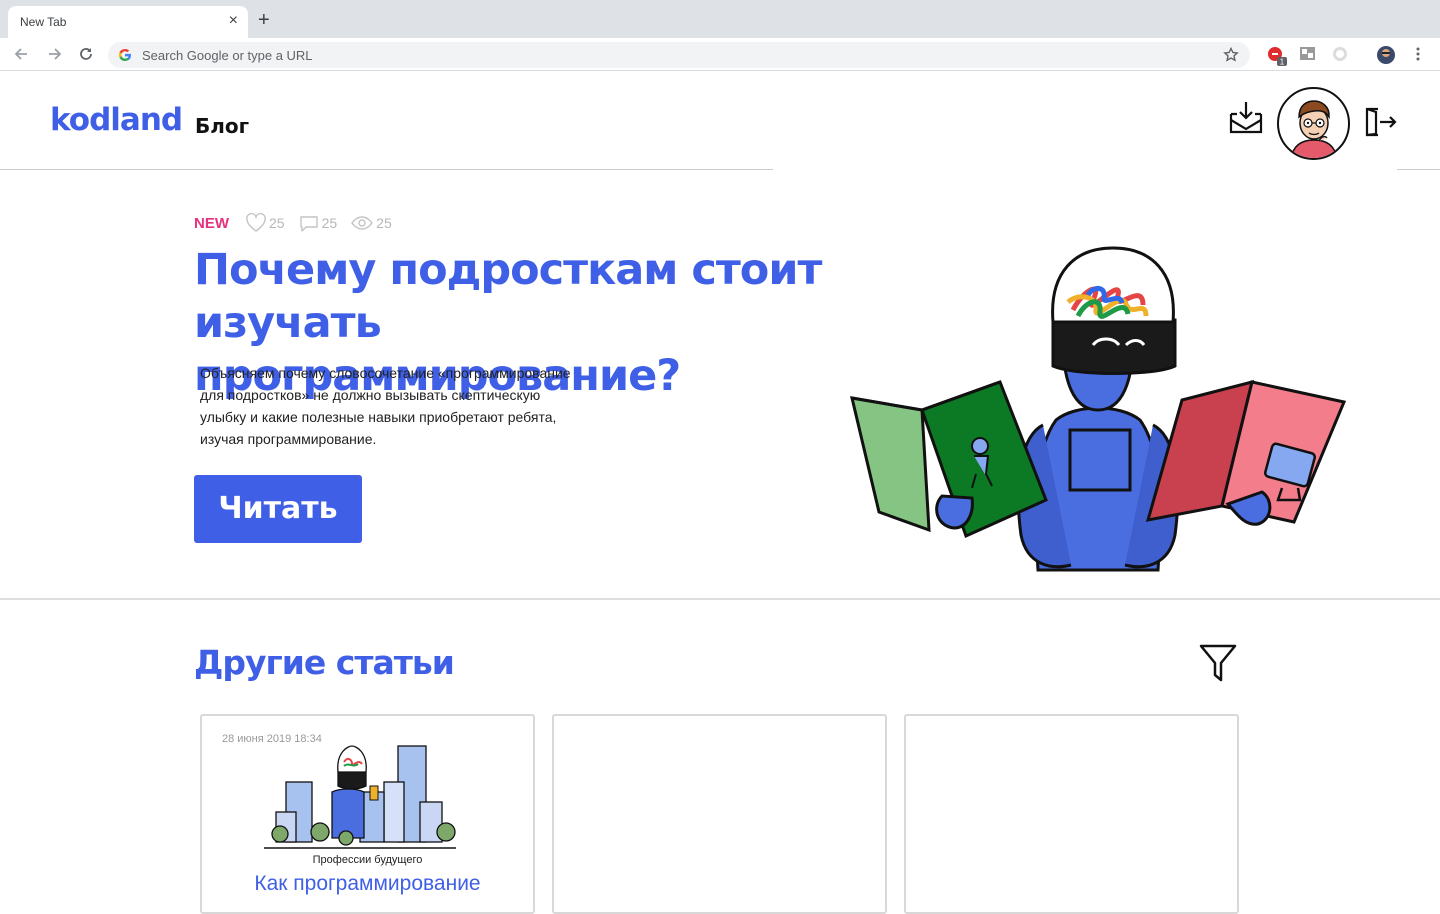  Describe the element at coordinates (1386, 55) in the screenshot. I see `profile-avatar-icon` at that location.